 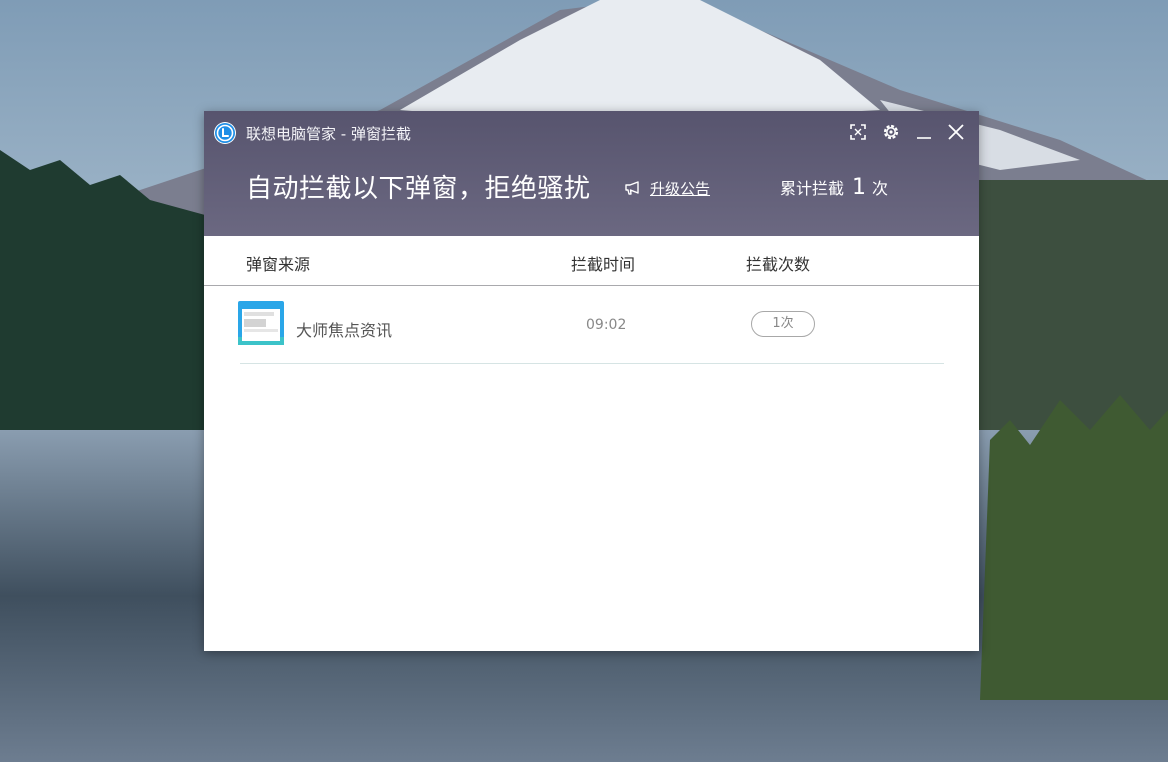 I want to click on lenovo-logo-icon, so click(x=225, y=133).